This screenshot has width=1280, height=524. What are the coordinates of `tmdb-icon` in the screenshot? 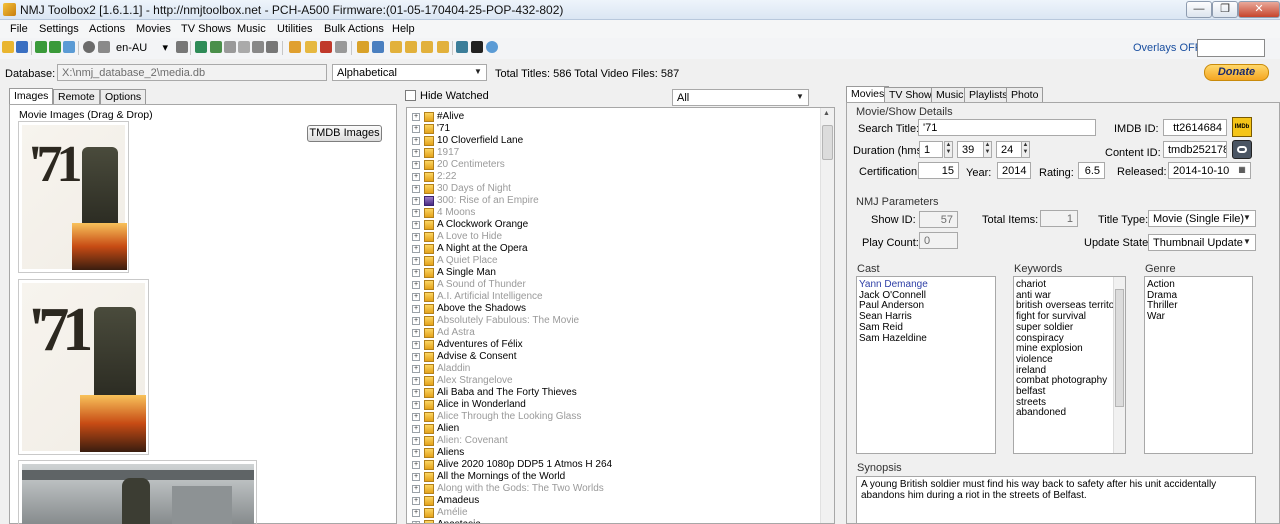 It's located at (1242, 149).